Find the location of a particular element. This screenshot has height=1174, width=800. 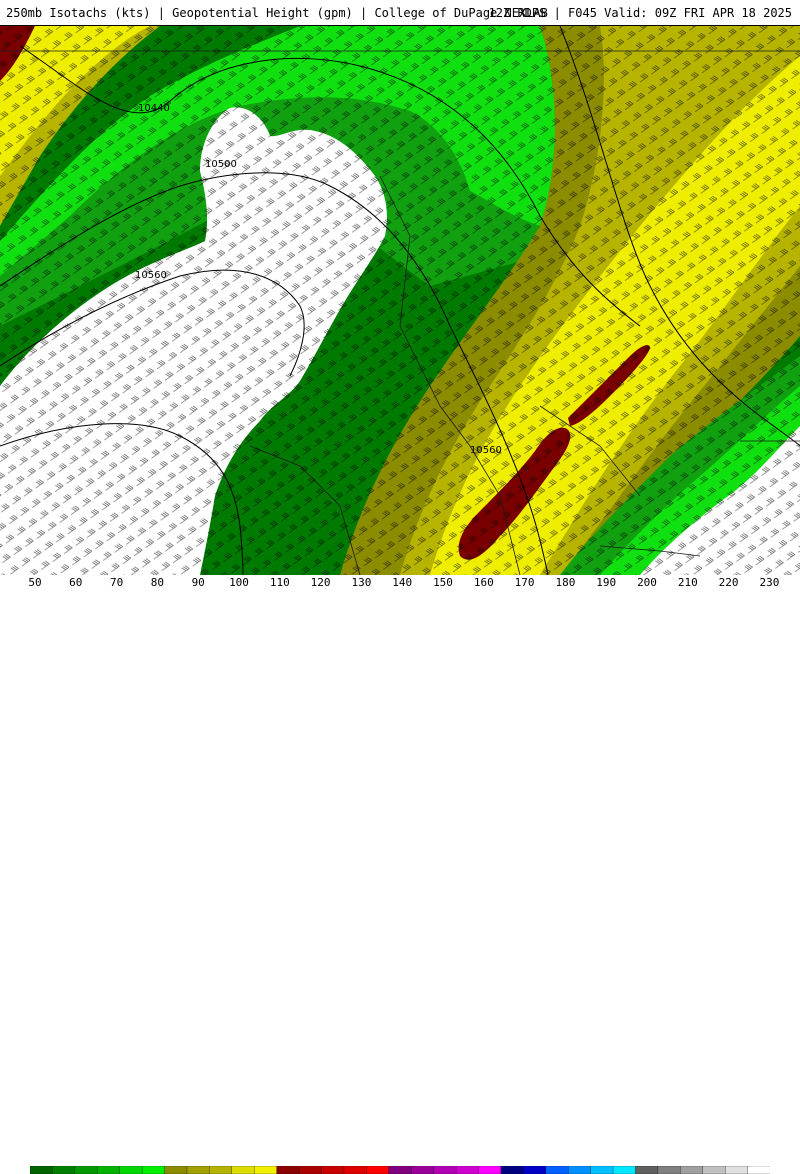

colorbar-tick-label: 110 is located at coordinates (279, 582).